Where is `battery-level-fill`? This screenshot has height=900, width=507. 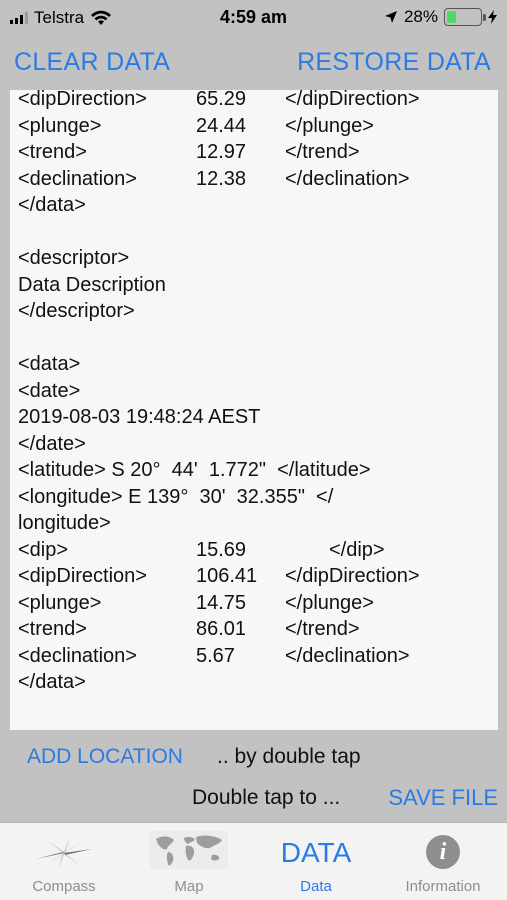 battery-level-fill is located at coordinates (451, 17).